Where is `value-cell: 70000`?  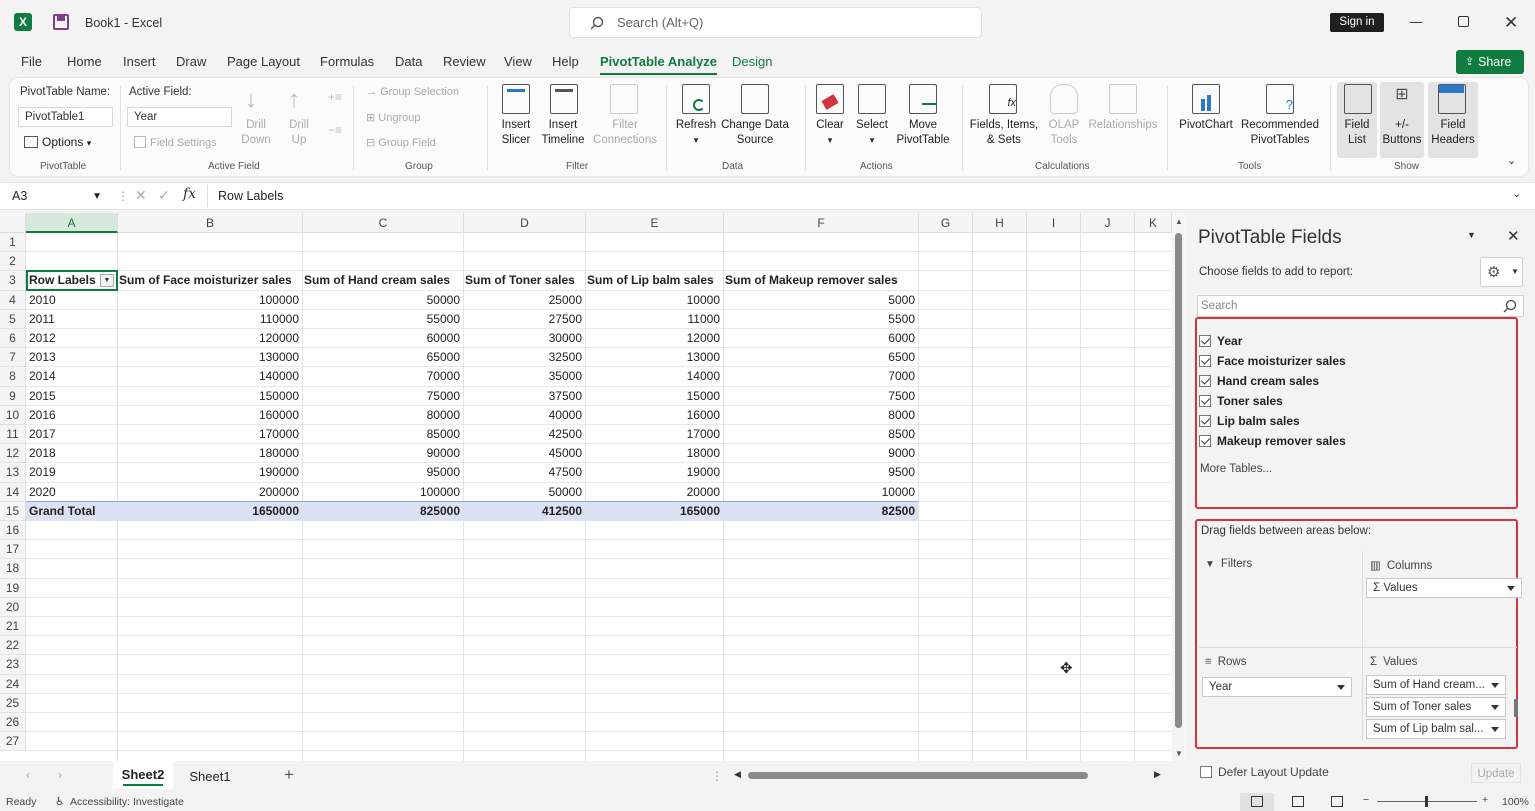 value-cell: 70000 is located at coordinates (383, 376).